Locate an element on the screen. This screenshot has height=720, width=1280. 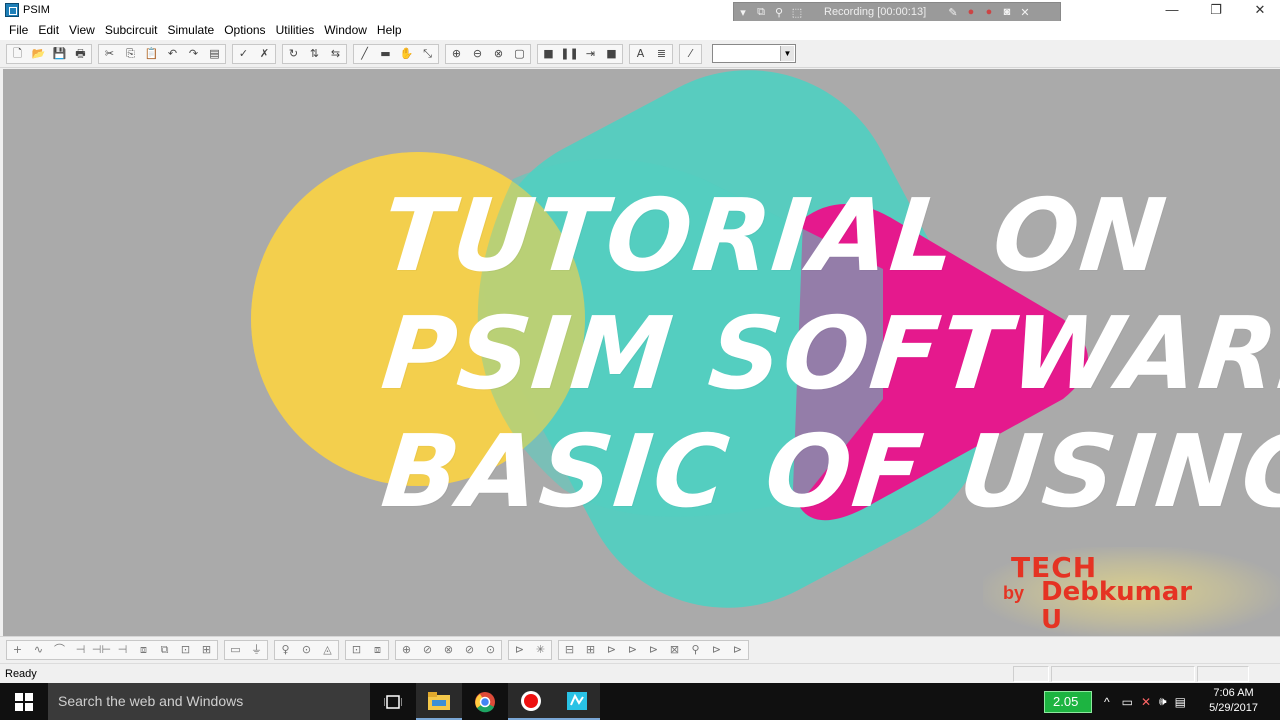
taskbar-clock: 7:06 AM 5/29/2017 is located at coordinates (1233, 701).